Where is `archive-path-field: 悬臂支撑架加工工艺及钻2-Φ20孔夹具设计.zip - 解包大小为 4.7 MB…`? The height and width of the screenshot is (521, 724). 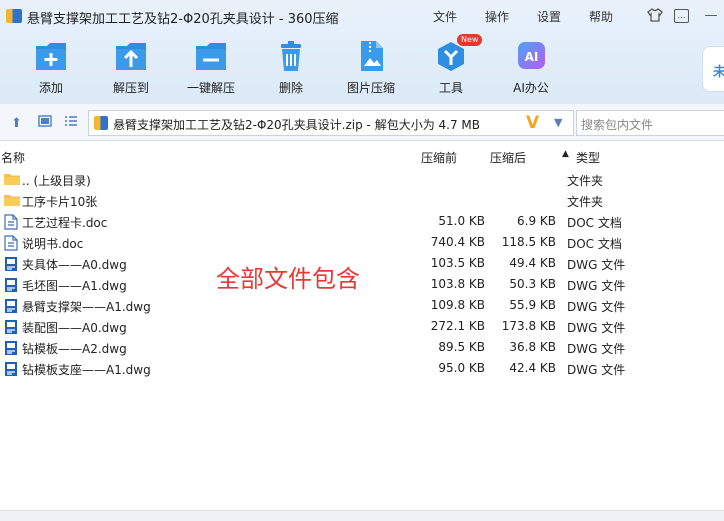 archive-path-field: 悬臂支撑架加工工艺及钻2-Φ20孔夹具设计.zip - 解包大小为 4.7 MB… is located at coordinates (331, 123).